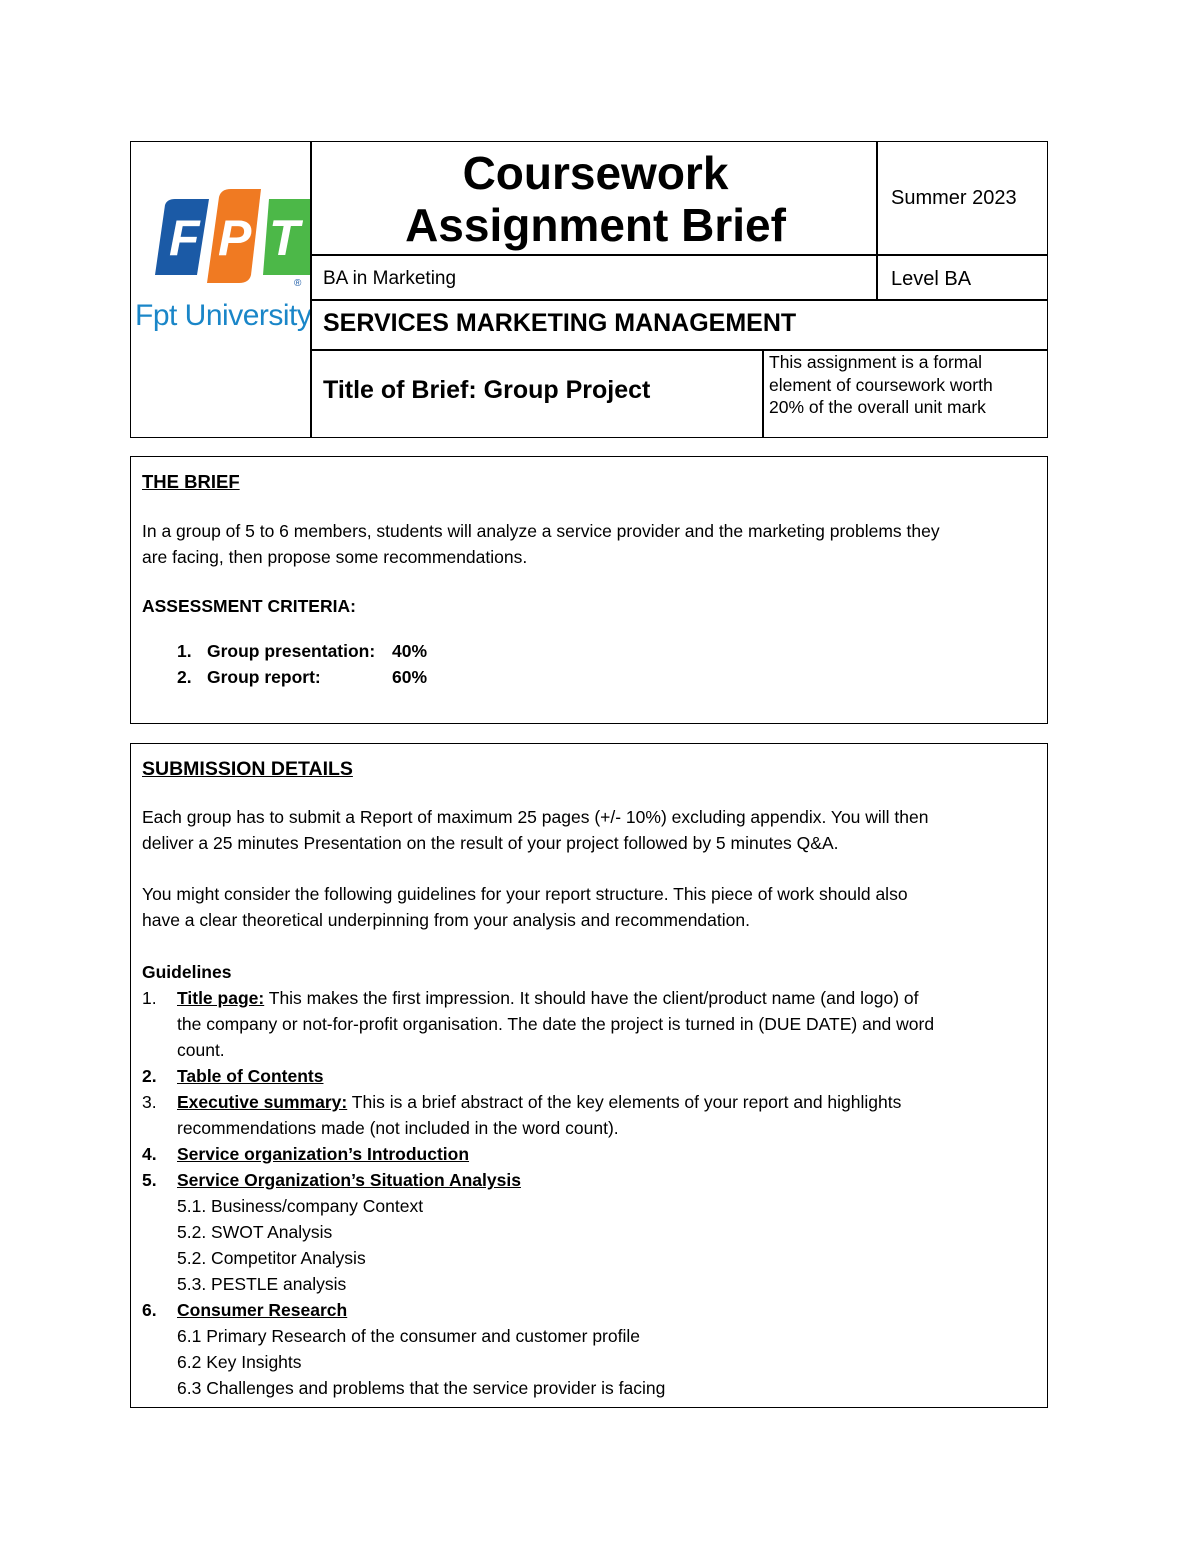 The width and height of the screenshot is (1200, 1553). I want to click on weight-note-line: 20% of the overall unit mark, so click(877, 407).